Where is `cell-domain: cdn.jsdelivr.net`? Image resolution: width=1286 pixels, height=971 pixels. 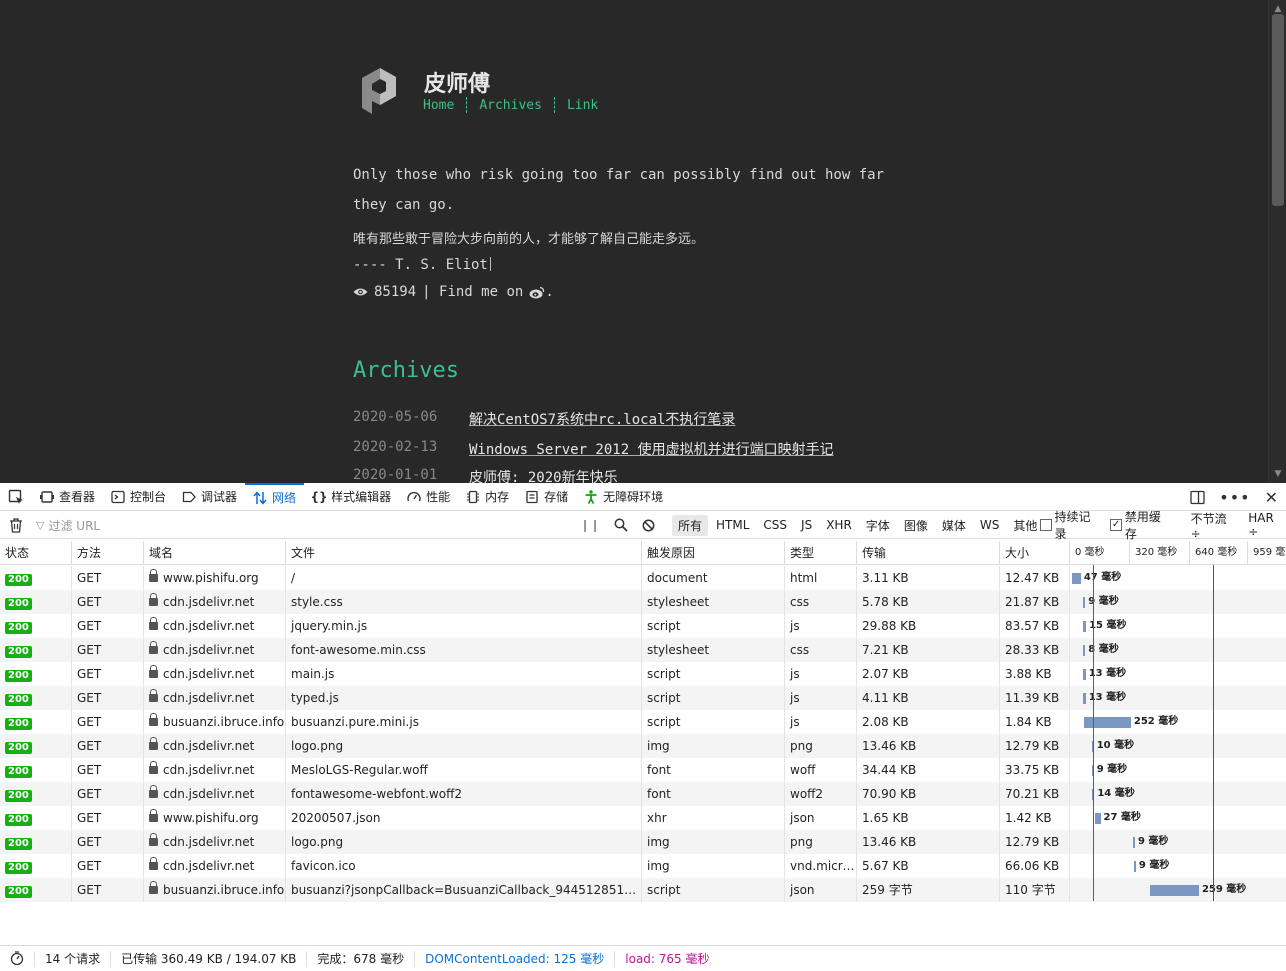
cell-domain: cdn.jsdelivr.net is located at coordinates (215, 794).